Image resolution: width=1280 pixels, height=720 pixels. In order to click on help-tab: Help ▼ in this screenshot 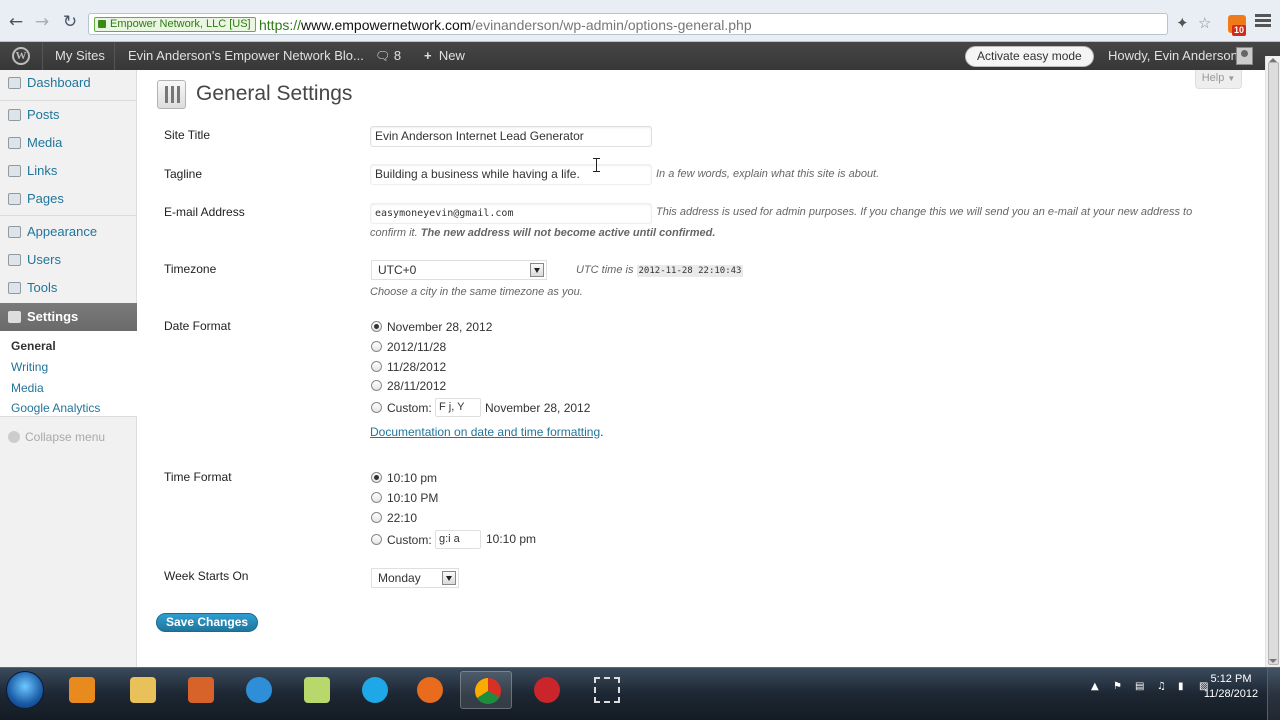, I will do `click(1218, 79)`.